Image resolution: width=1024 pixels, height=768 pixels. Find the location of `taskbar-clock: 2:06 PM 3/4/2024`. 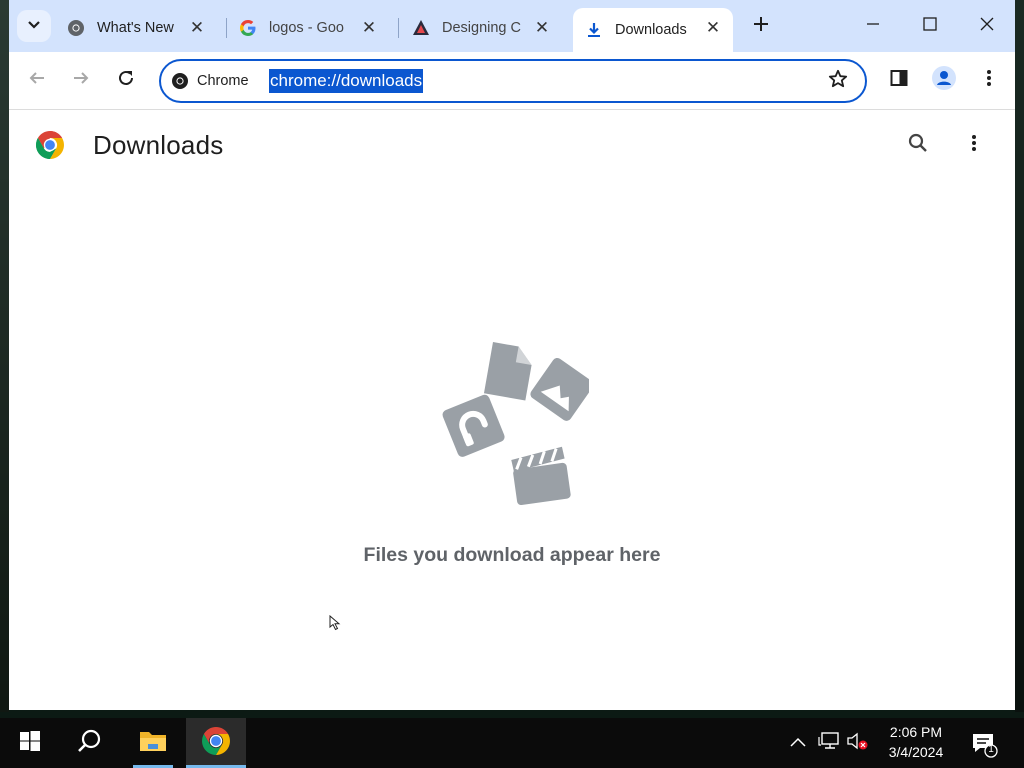

taskbar-clock: 2:06 PM 3/4/2024 is located at coordinates (916, 742).